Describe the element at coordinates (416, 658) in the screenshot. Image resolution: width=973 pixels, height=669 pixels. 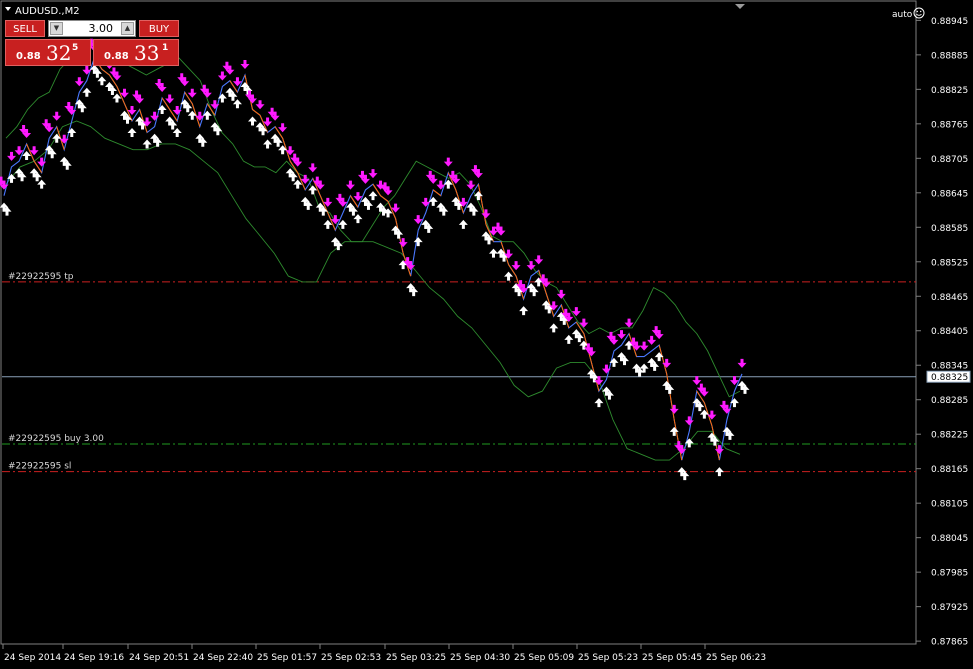
I see `x-tick-label: 25 Sep 03:25` at that location.